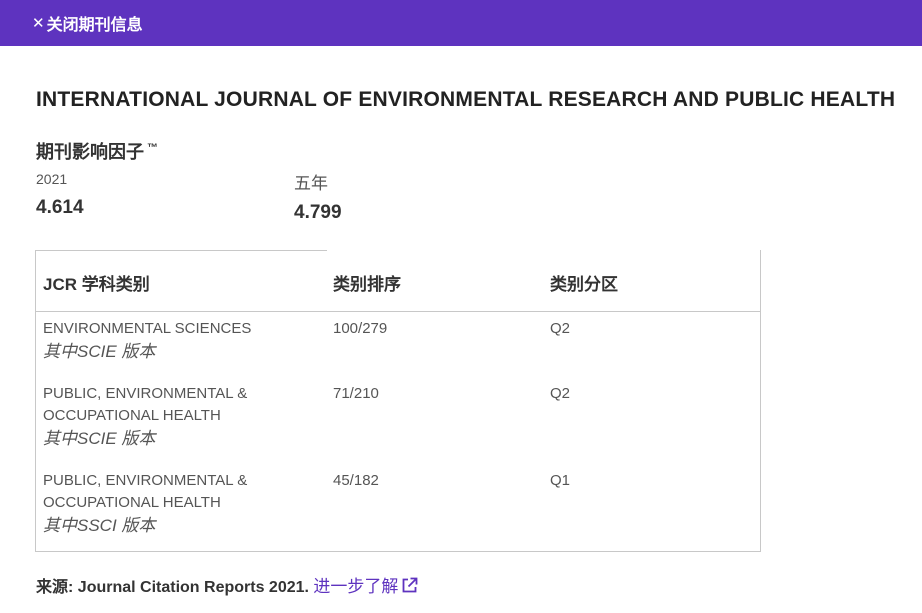 The image size is (922, 613). What do you see at coordinates (94, 25) in the screenshot?
I see `close-label: 关闭期刊信息` at bounding box center [94, 25].